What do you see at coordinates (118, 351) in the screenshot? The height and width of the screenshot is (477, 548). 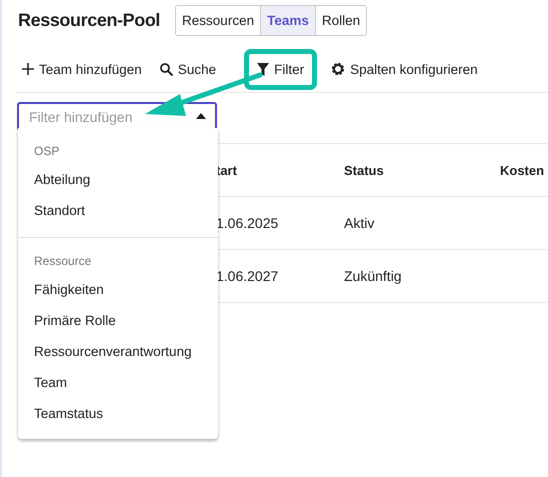 I see `menu-item: Ressourcenverantwortung` at bounding box center [118, 351].